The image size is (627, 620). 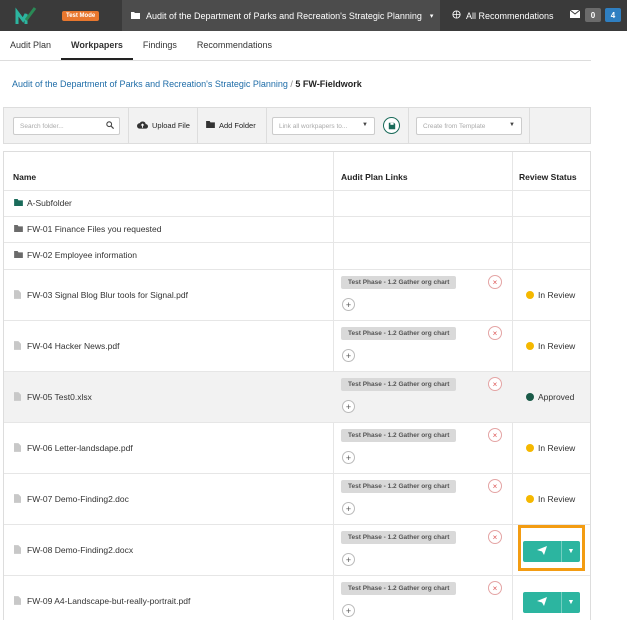 I want to click on save-icon, so click(x=391, y=125).